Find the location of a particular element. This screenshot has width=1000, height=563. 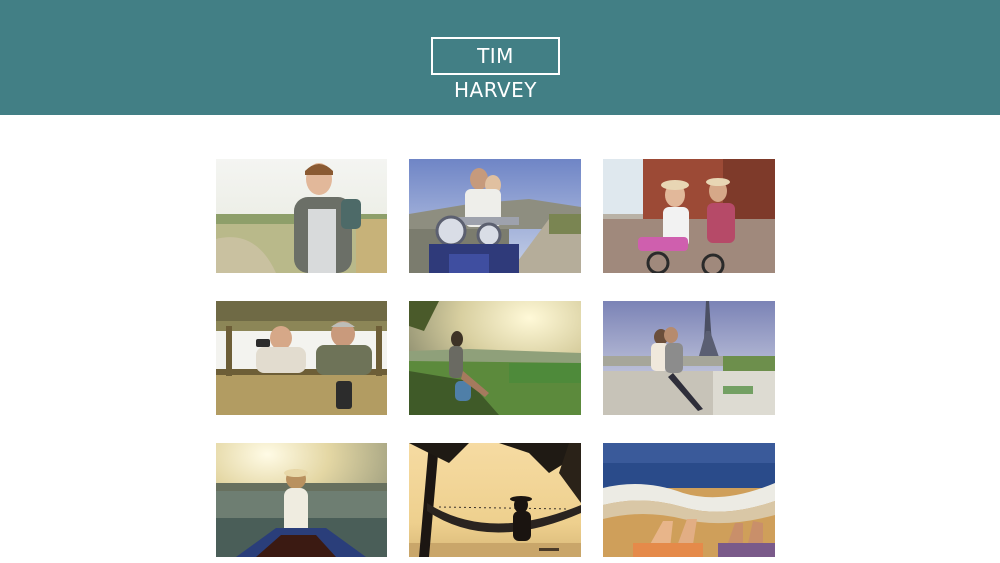

photo-bicycle-couple is located at coordinates (689, 216).